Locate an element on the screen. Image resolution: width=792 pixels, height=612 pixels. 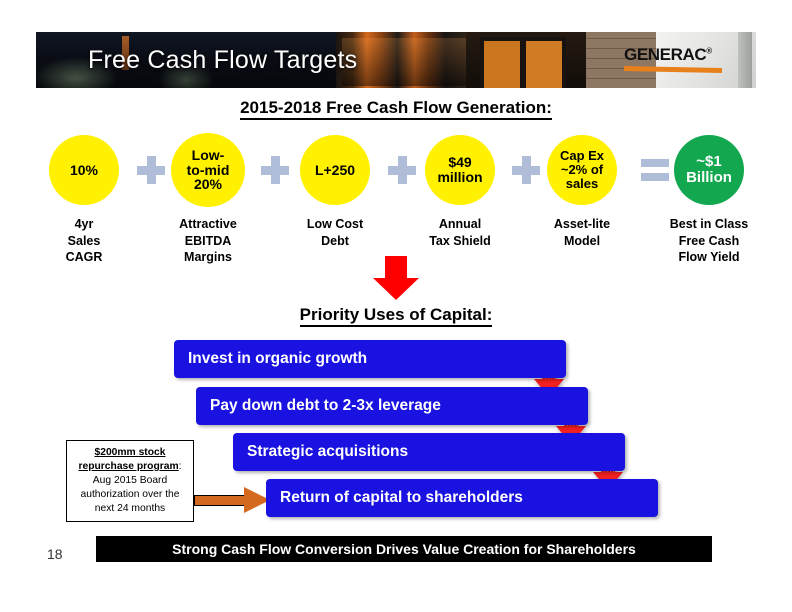
repurchase-callout-colon: : is located at coordinates (180, 467).